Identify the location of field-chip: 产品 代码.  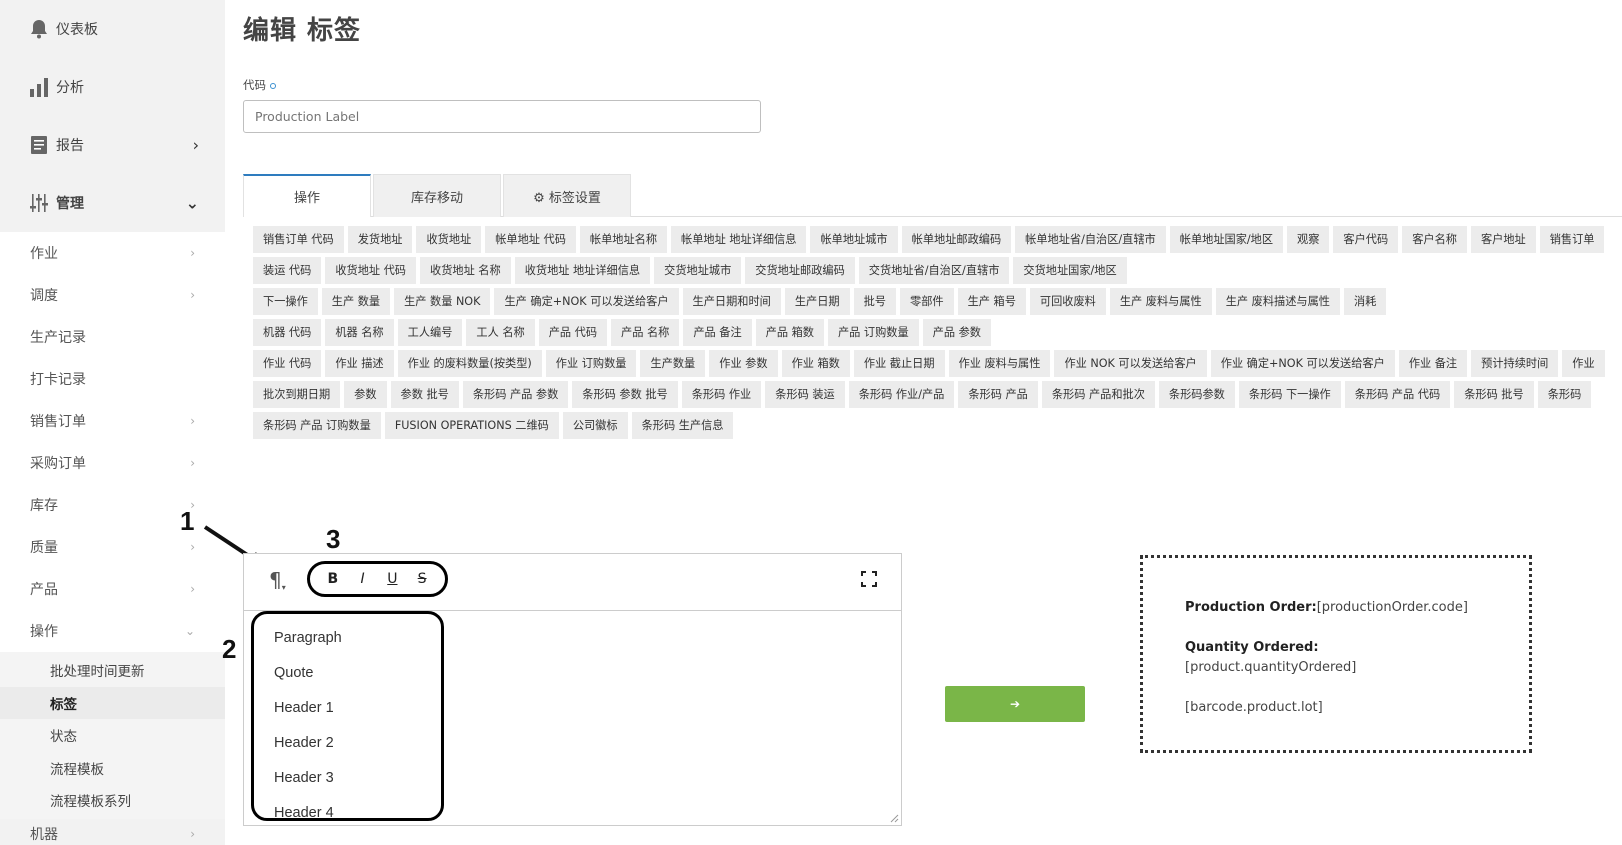
(573, 332).